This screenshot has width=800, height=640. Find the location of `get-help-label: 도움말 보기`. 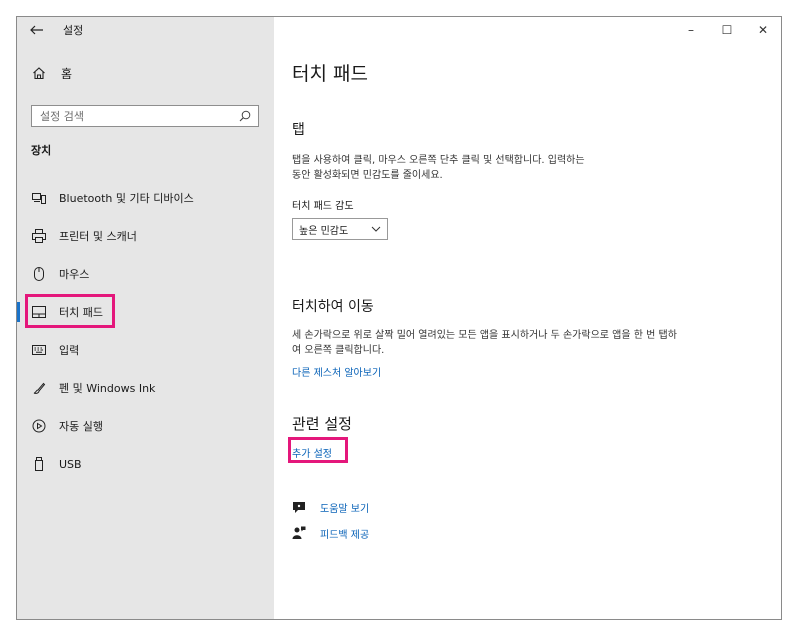

get-help-label: 도움말 보기 is located at coordinates (345, 509).